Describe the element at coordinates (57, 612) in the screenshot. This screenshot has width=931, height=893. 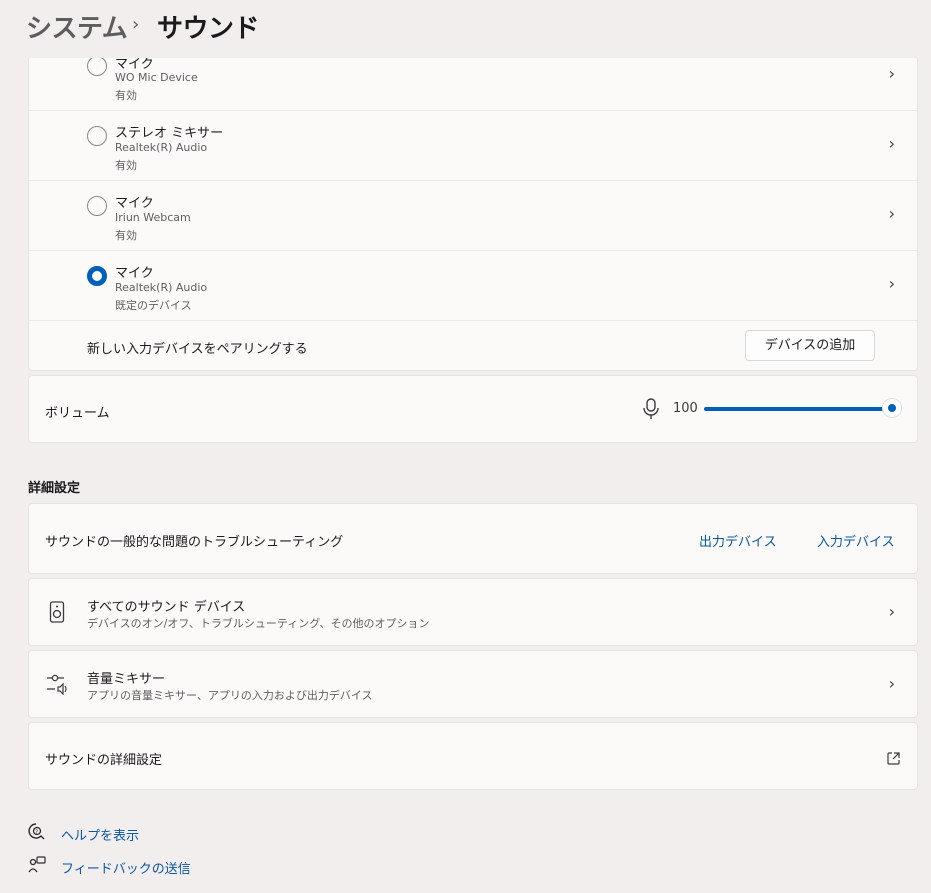
I see `speaker-icon` at that location.